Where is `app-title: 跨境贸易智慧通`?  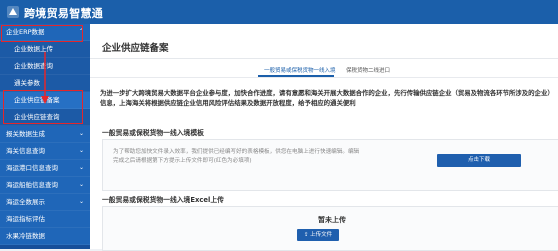
app-title: 跨境贸易智慧通 is located at coordinates (64, 13).